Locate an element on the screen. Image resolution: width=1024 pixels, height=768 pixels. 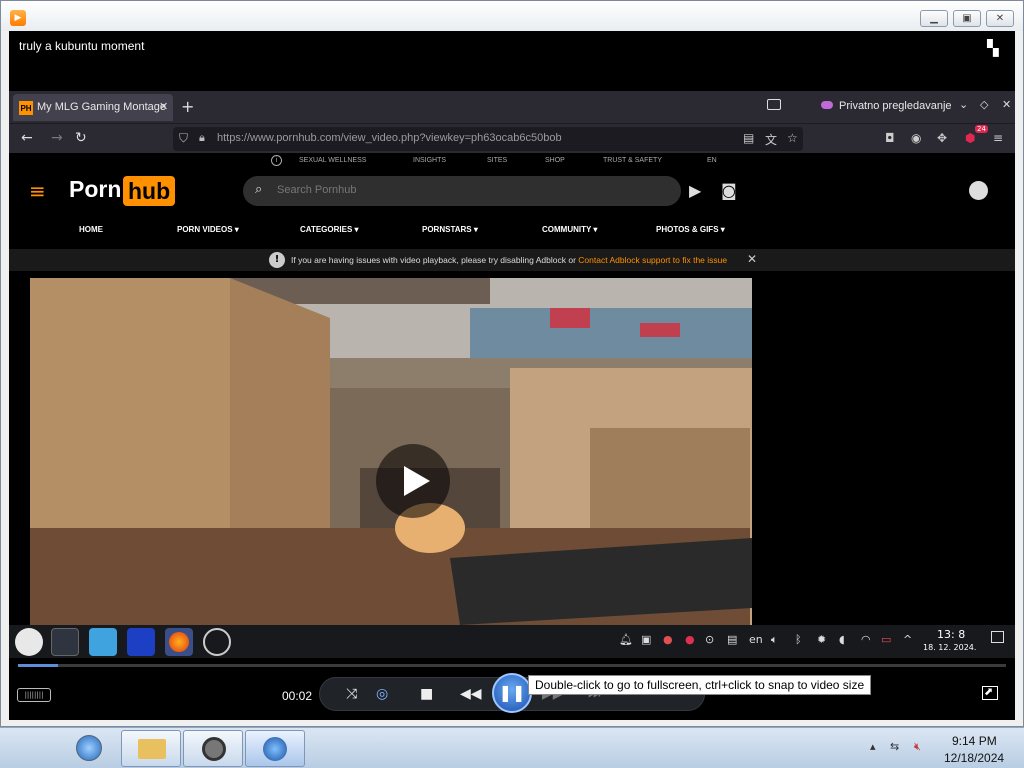
browser-tab: PH My MLG Gaming Montage ✕ is located at coordinates (93, 107).